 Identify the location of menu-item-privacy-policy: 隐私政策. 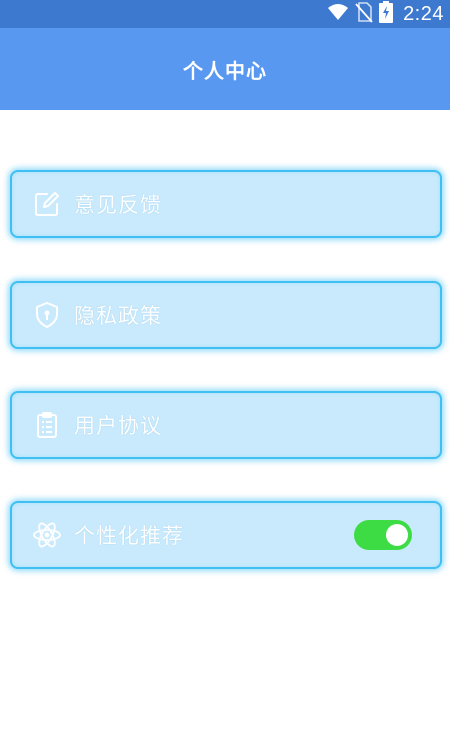
(226, 315).